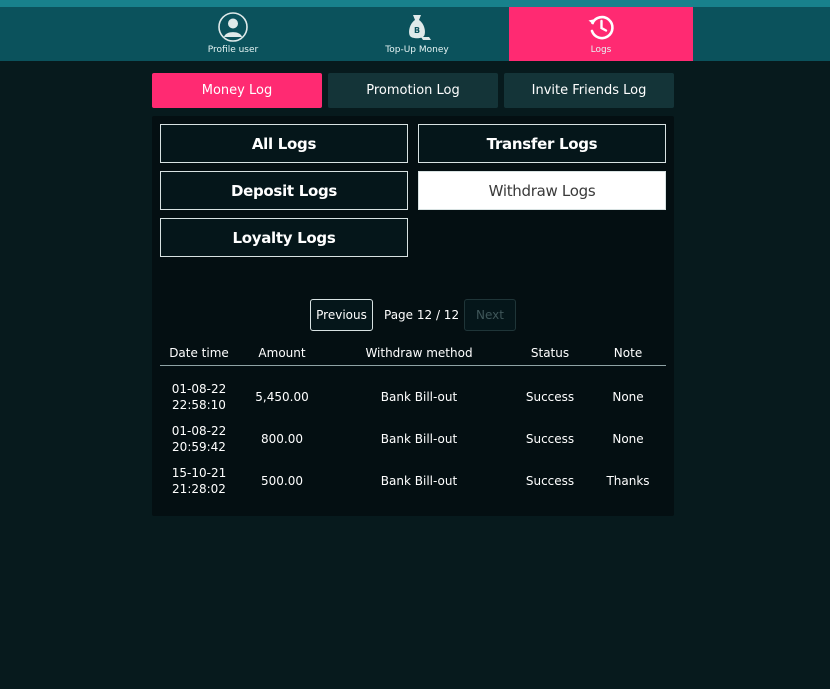 Image resolution: width=830 pixels, height=689 pixels. What do you see at coordinates (199, 405) in the screenshot?
I see `cell-time: 22:58:10` at bounding box center [199, 405].